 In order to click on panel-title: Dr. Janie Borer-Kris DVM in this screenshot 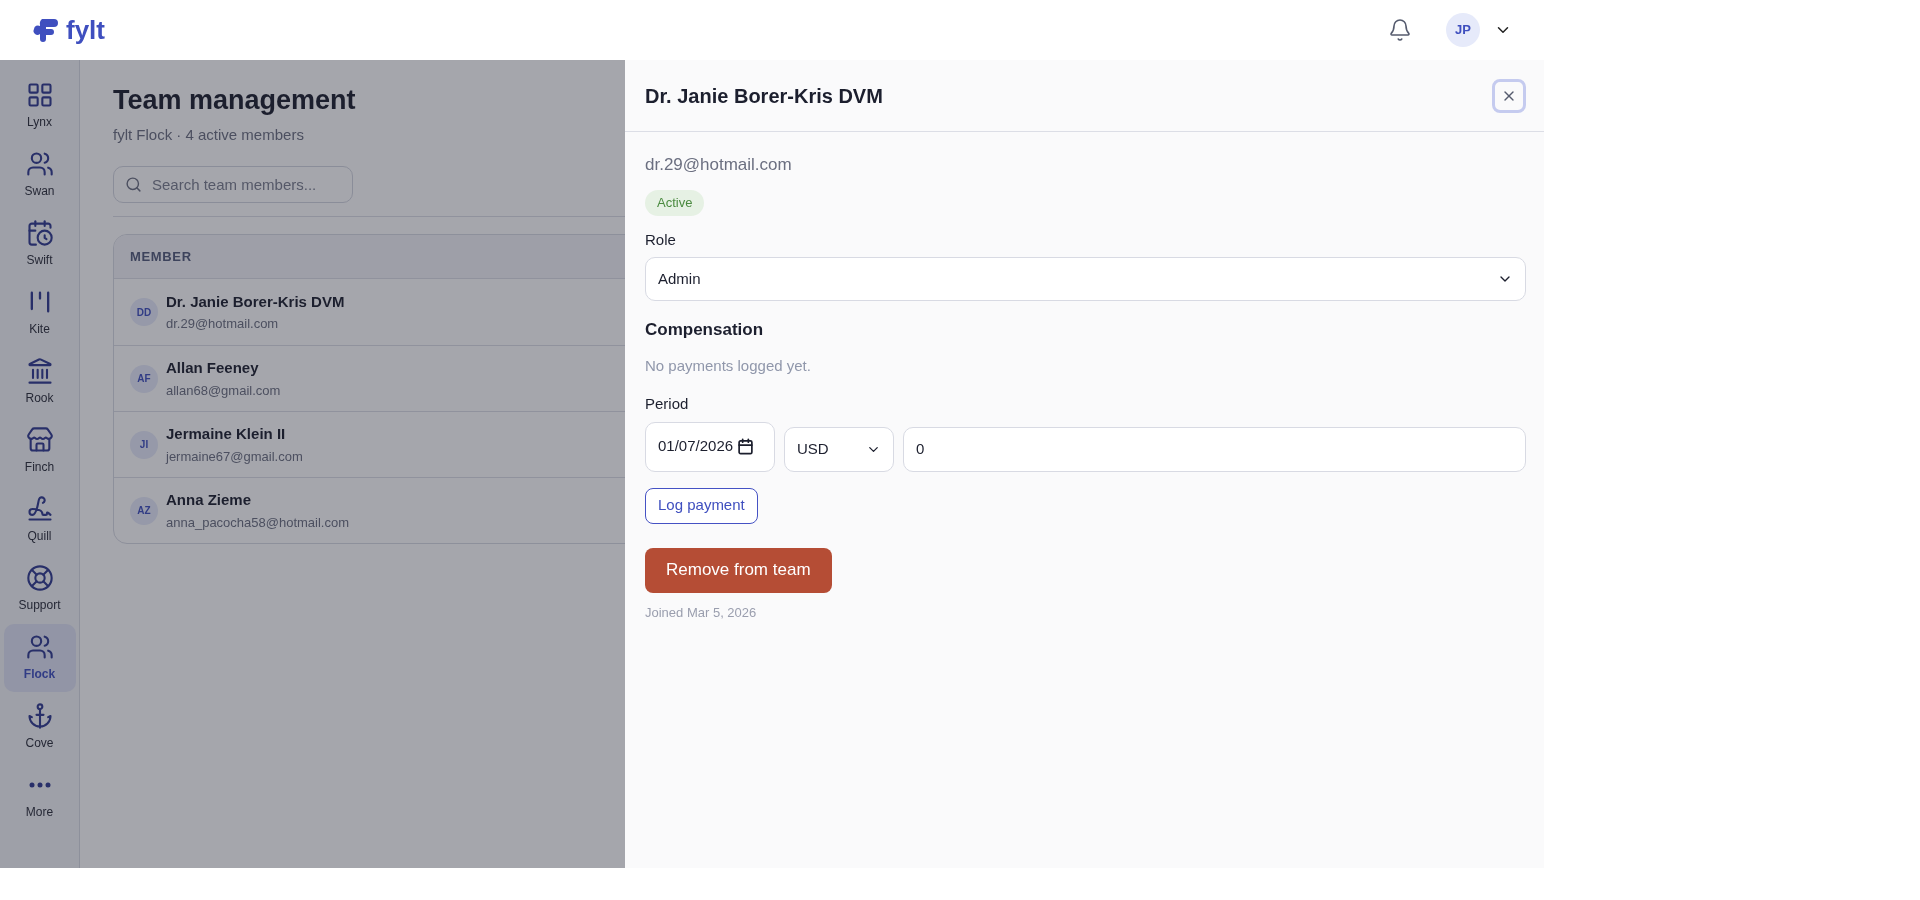, I will do `click(764, 96)`.